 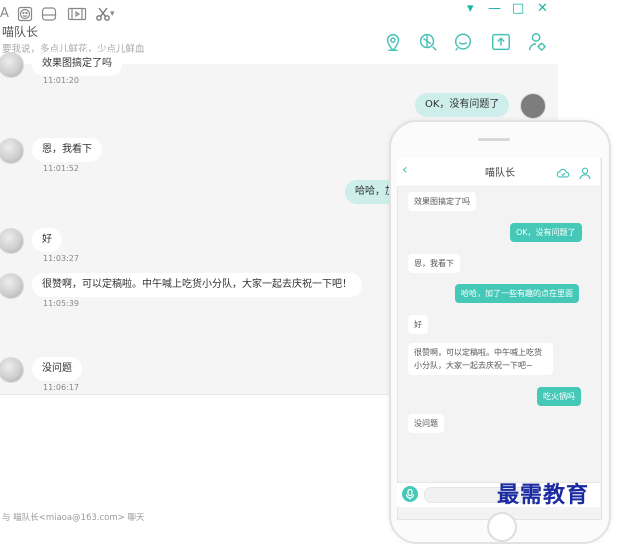 I want to click on message-timestamp: 11:06:17, so click(x=61, y=387).